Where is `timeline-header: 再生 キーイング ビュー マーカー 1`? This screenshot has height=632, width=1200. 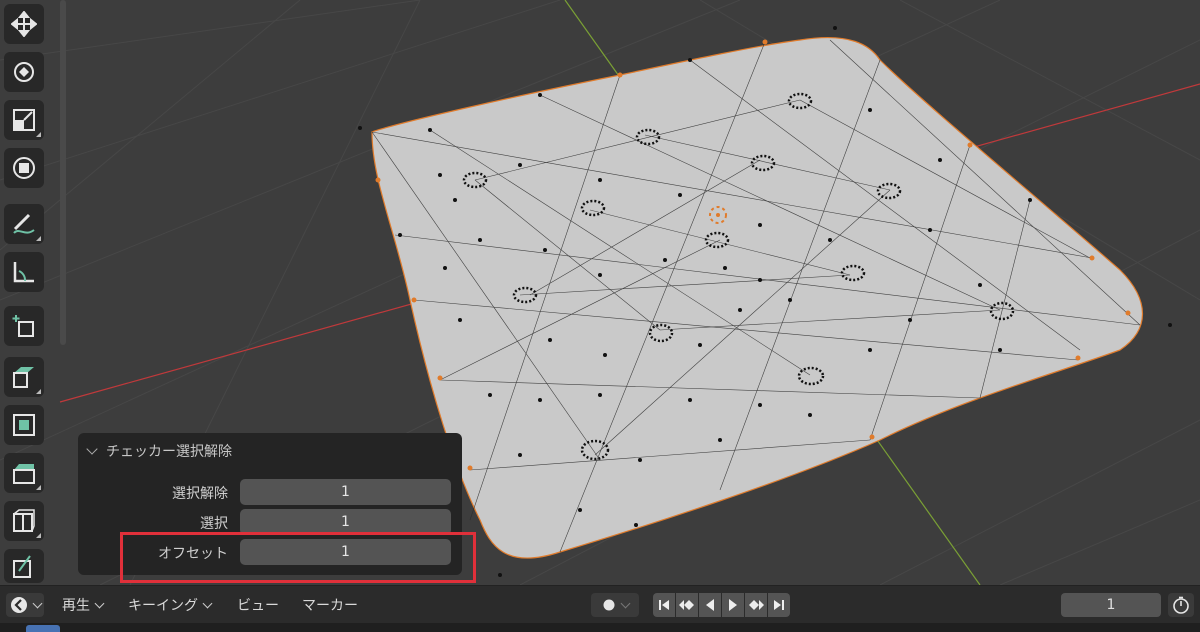
timeline-header: 再生 キーイング ビュー マーカー 1 is located at coordinates (600, 604).